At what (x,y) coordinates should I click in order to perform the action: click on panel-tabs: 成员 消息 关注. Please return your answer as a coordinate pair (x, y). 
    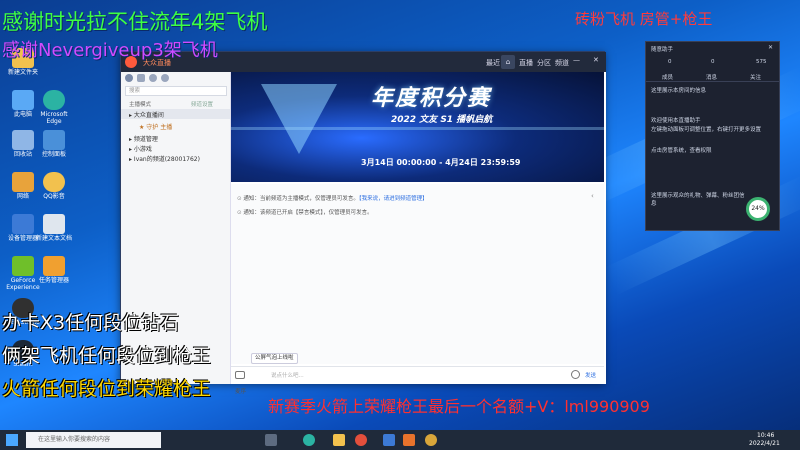
    Looking at the image, I should click on (712, 77).